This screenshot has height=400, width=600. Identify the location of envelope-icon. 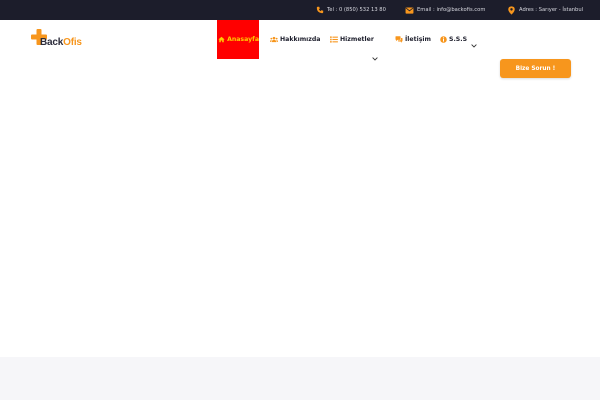
(409, 10).